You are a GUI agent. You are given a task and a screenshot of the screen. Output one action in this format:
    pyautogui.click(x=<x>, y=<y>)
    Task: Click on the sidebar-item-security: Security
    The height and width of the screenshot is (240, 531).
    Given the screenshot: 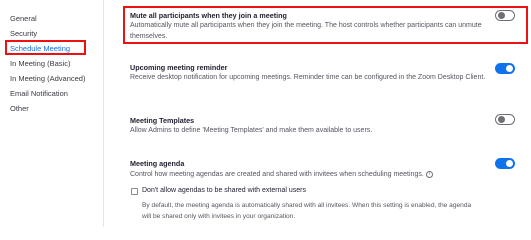 What is the action you would take?
    pyautogui.click(x=23, y=33)
    